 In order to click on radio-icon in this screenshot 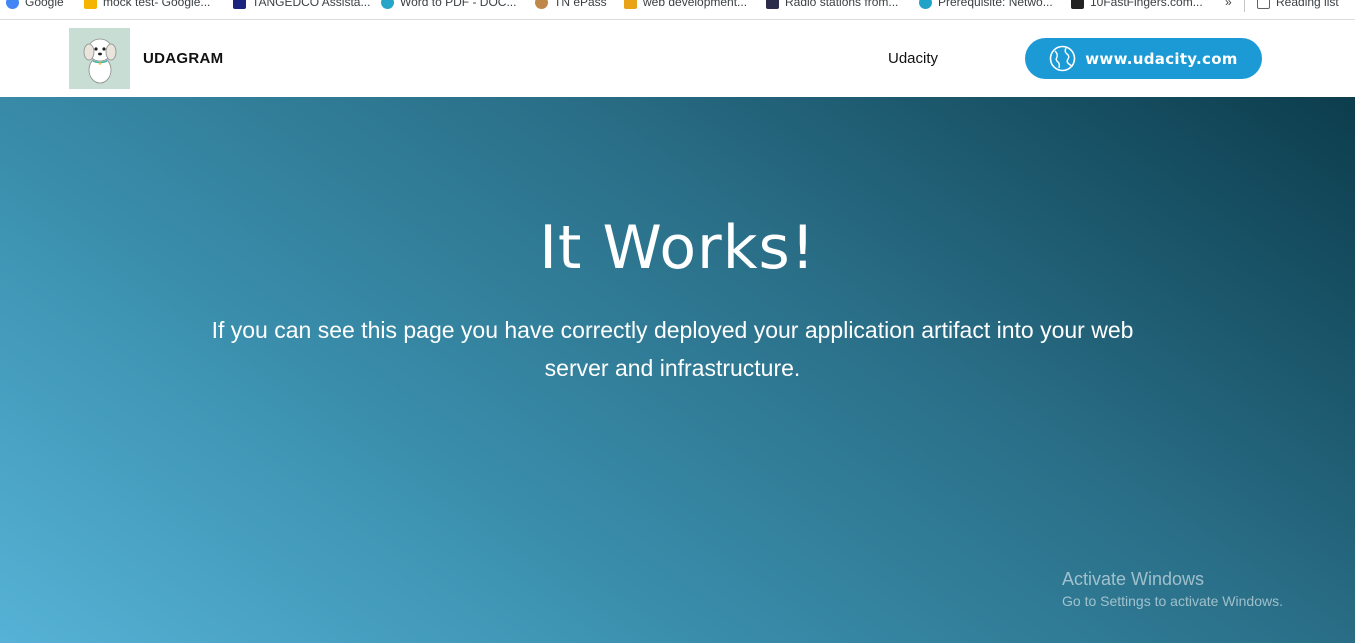, I will do `click(772, 4)`.